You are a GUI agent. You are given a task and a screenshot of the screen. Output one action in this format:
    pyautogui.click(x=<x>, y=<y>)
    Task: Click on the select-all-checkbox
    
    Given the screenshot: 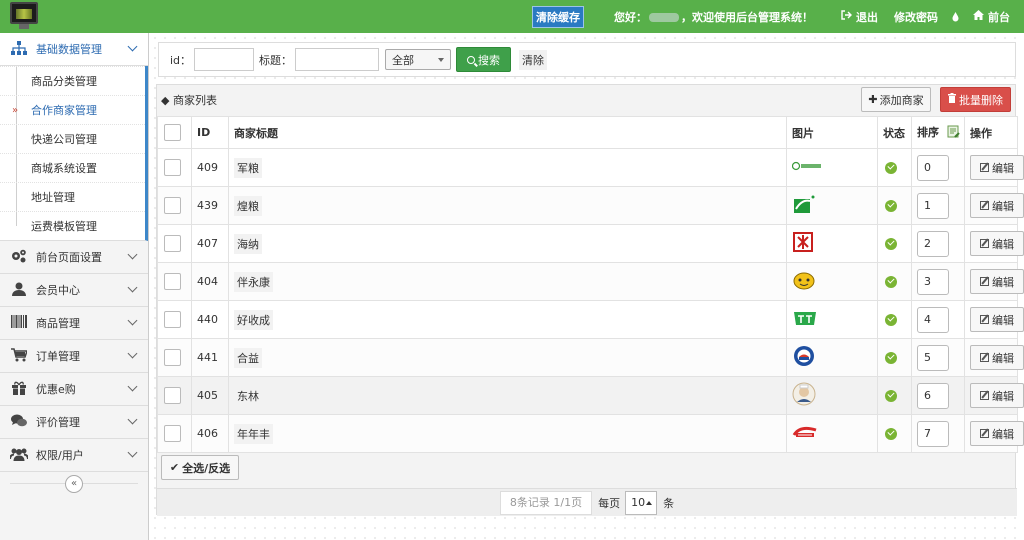 What is the action you would take?
    pyautogui.click(x=172, y=132)
    